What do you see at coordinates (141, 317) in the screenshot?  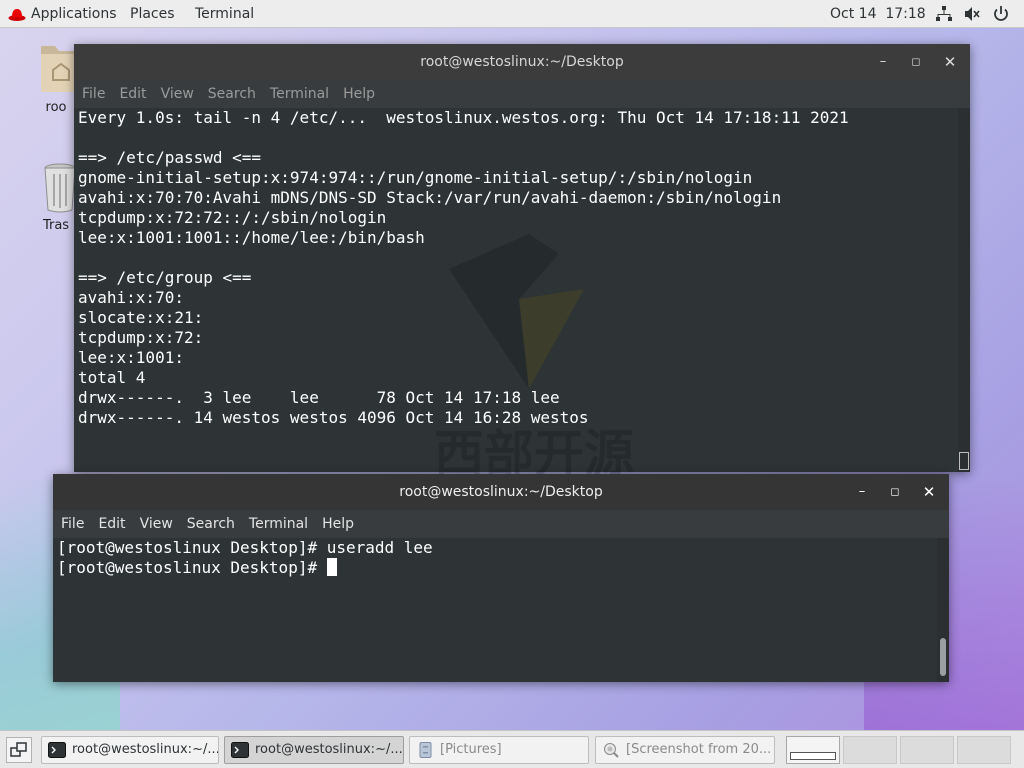 I see `terminal-line: slocate:x:21:` at bounding box center [141, 317].